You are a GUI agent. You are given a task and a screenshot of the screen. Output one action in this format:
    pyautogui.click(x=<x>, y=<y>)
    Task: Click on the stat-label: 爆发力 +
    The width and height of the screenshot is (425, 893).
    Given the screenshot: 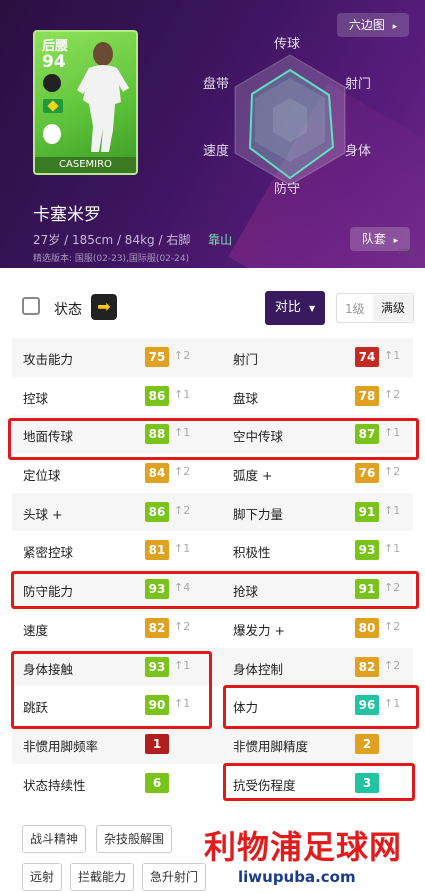 What is the action you would take?
    pyautogui.click(x=259, y=630)
    